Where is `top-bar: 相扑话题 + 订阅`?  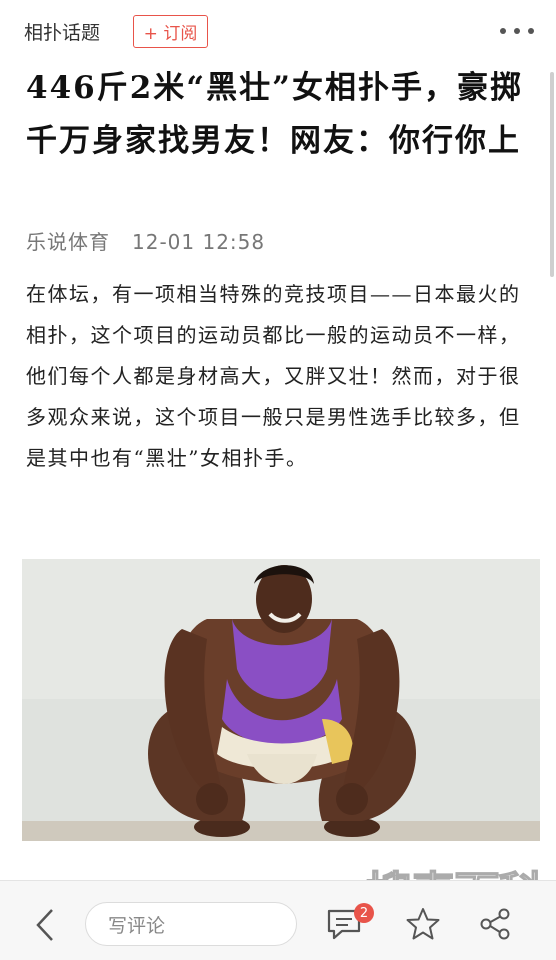
top-bar: 相扑话题 + 订阅 is located at coordinates (278, 31).